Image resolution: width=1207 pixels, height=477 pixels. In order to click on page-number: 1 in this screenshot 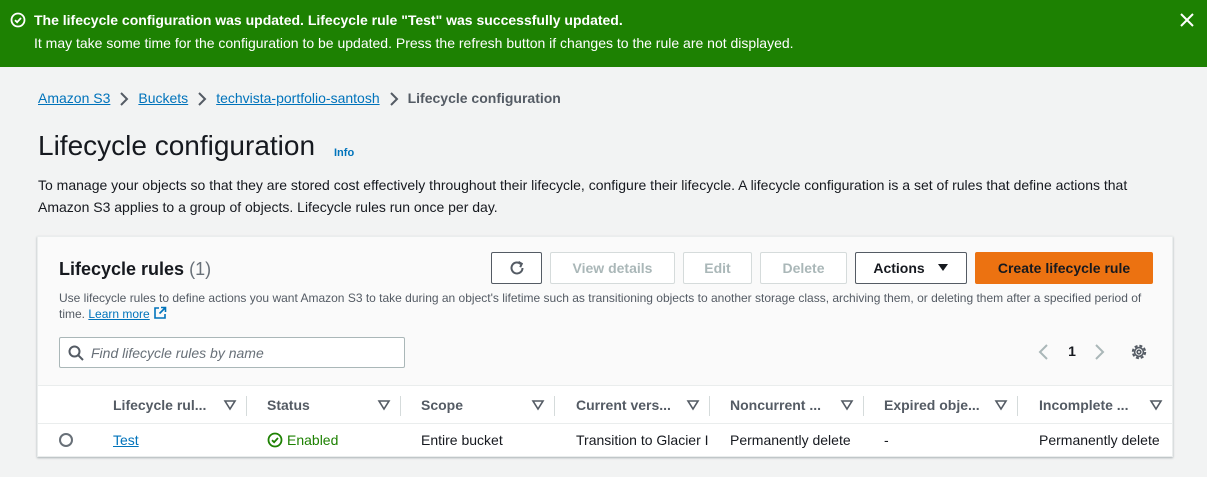, I will do `click(1072, 351)`.